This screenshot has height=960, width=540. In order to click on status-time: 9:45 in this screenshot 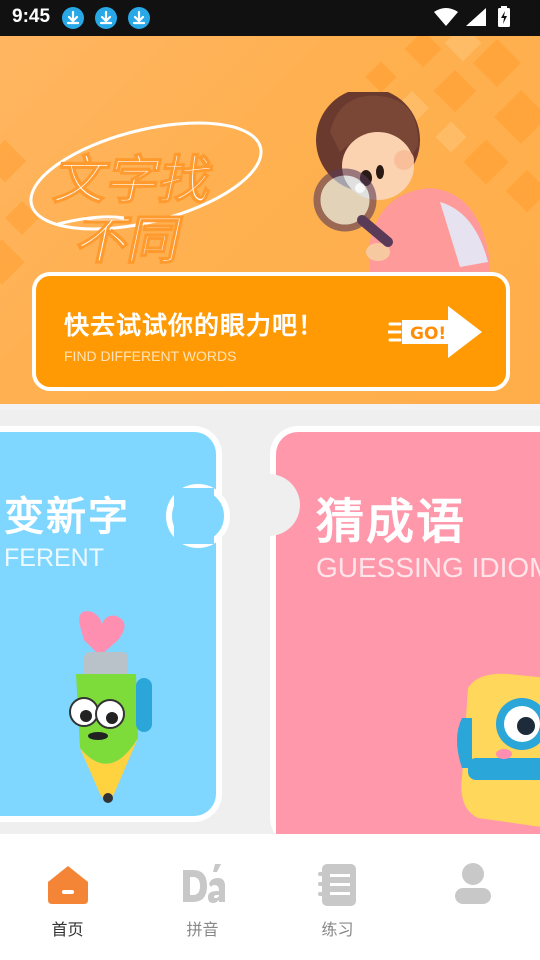, I will do `click(31, 16)`.